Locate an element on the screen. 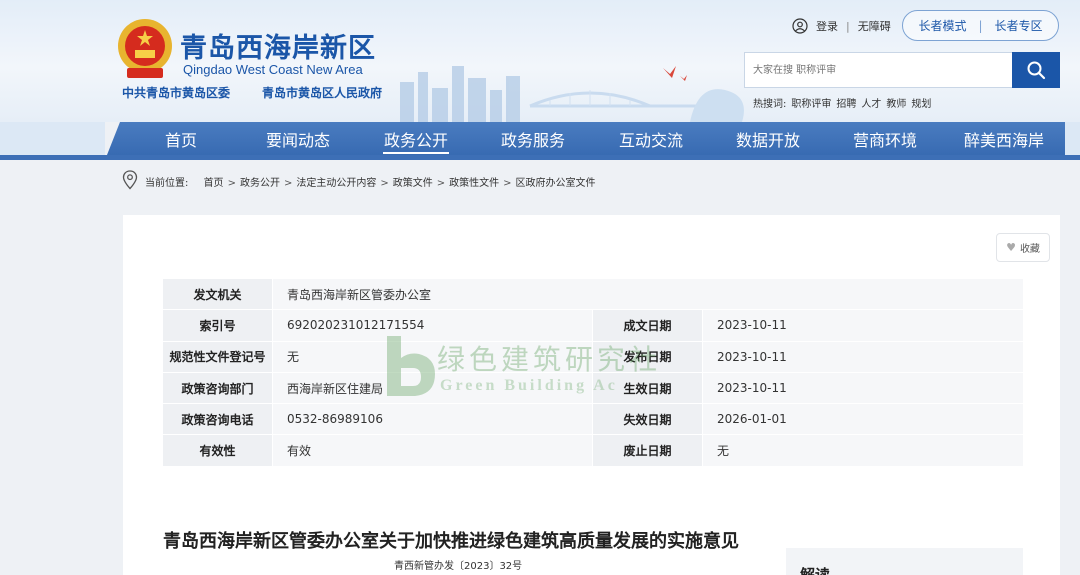 The height and width of the screenshot is (575, 1080). document-number: 青西新管办发〔2023〕32号 is located at coordinates (458, 566).